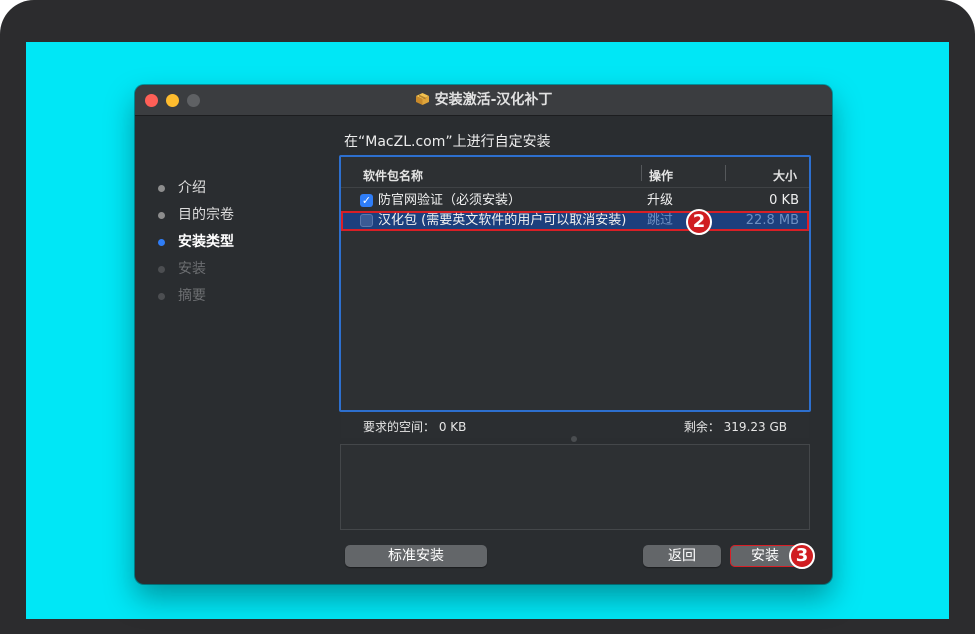 The width and height of the screenshot is (975, 634). I want to click on package-name: 防官网验证（必须安装）, so click(450, 200).